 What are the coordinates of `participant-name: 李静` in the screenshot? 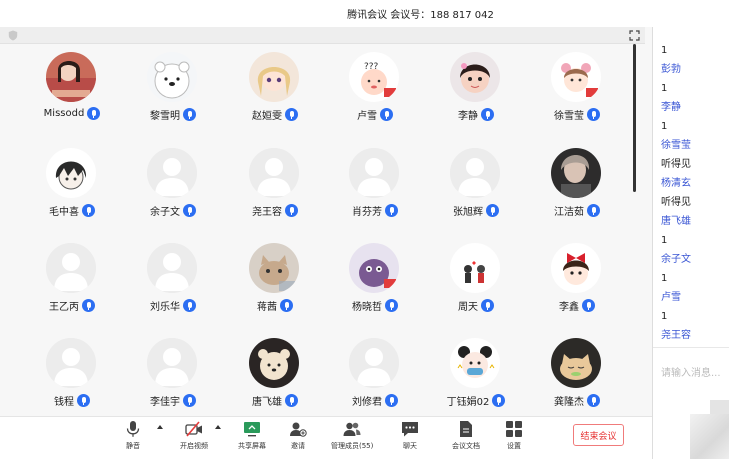 It's located at (468, 116).